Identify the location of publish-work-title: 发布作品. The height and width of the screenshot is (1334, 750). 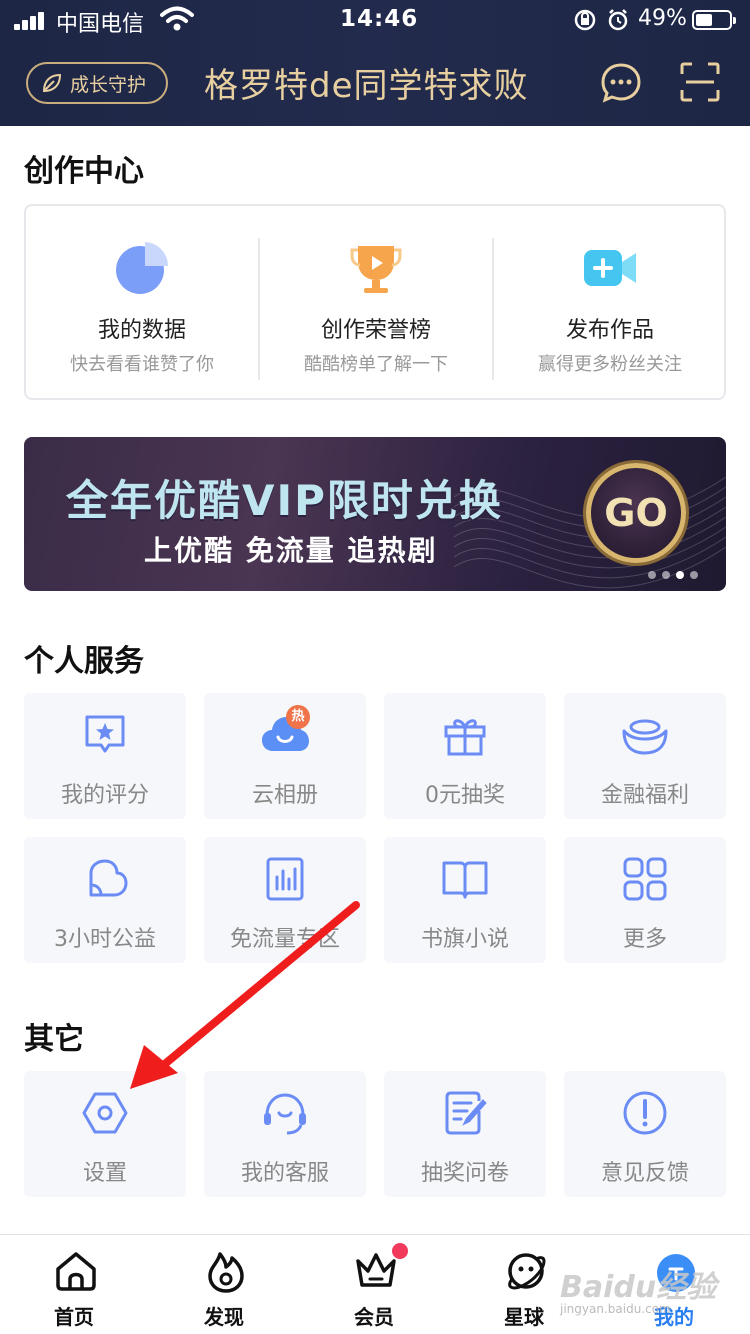
(609, 330).